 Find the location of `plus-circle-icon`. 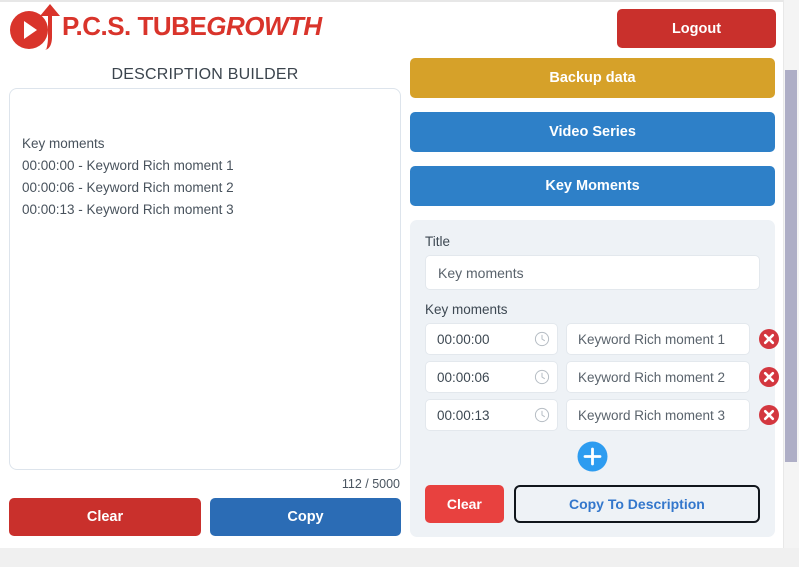

plus-circle-icon is located at coordinates (592, 456).